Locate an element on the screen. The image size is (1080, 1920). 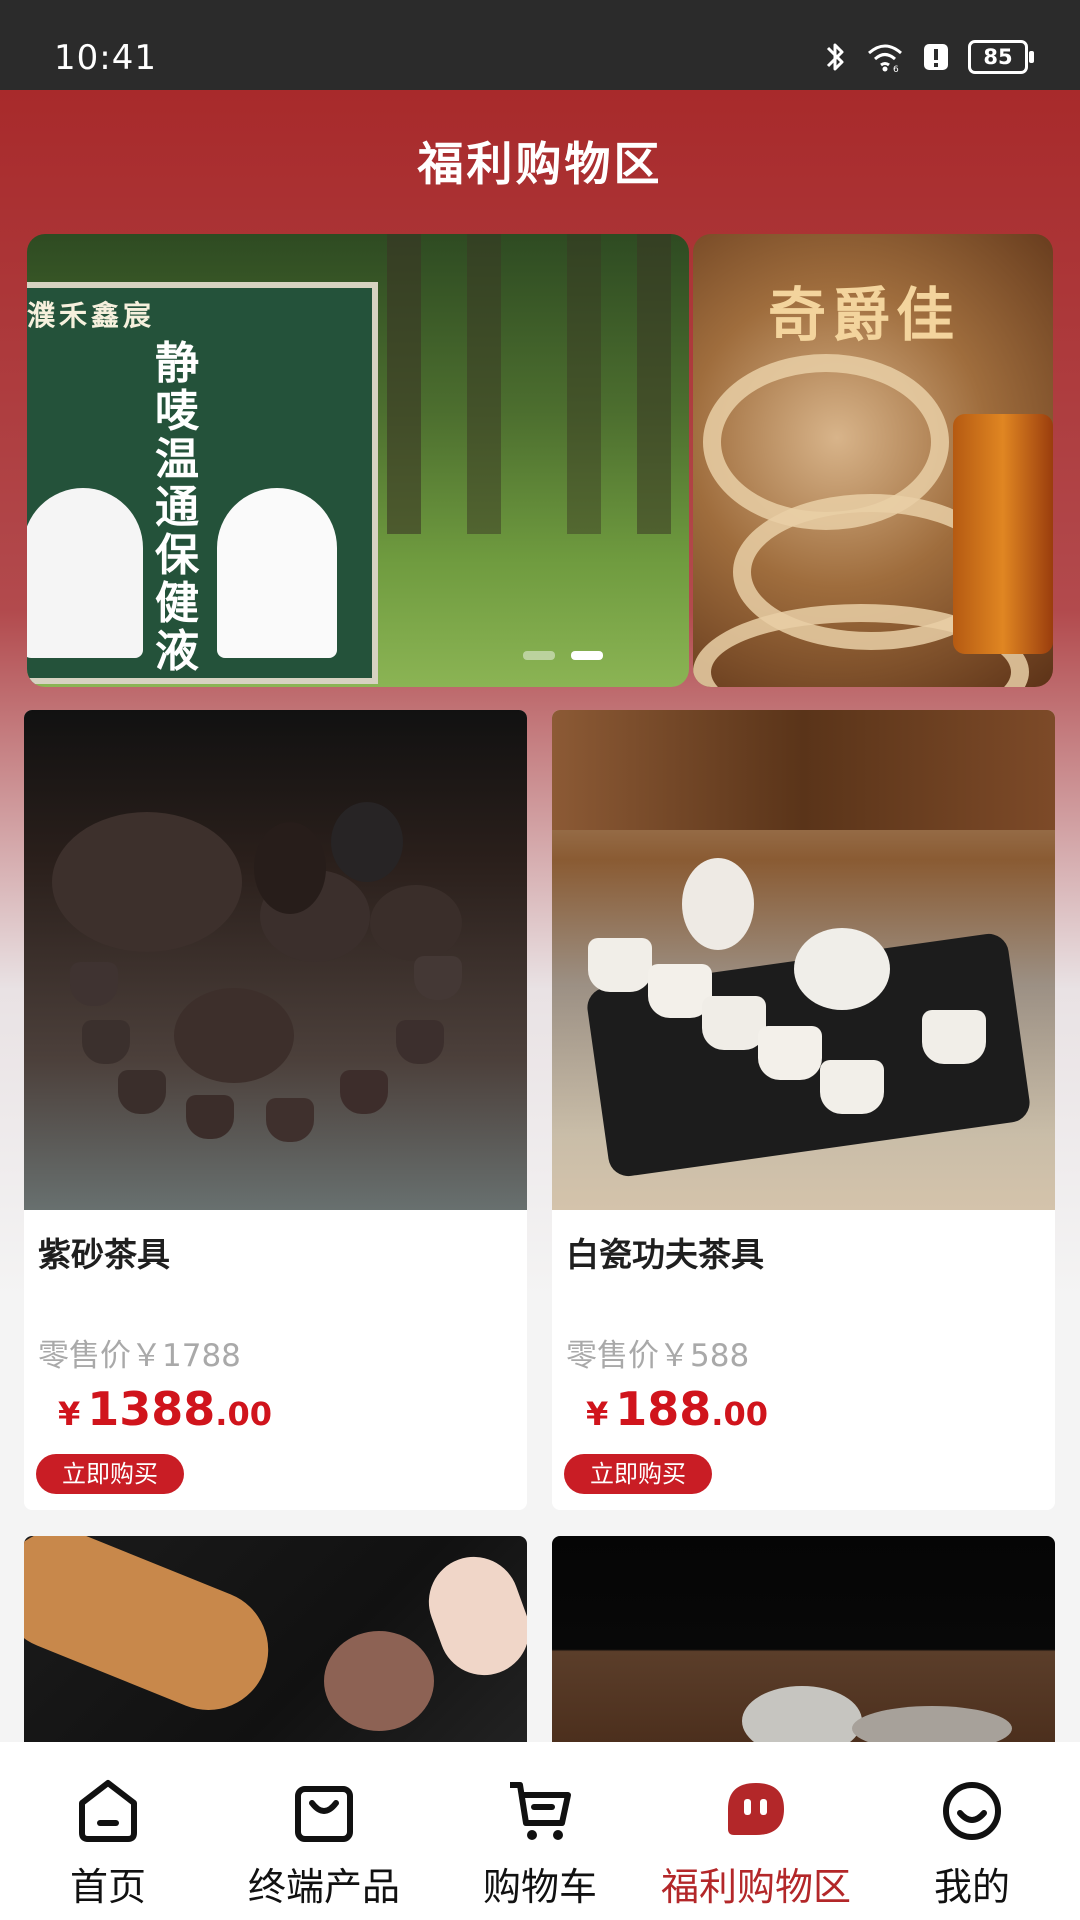
sale-price: ¥188.00 is located at coordinates (677, 1409).